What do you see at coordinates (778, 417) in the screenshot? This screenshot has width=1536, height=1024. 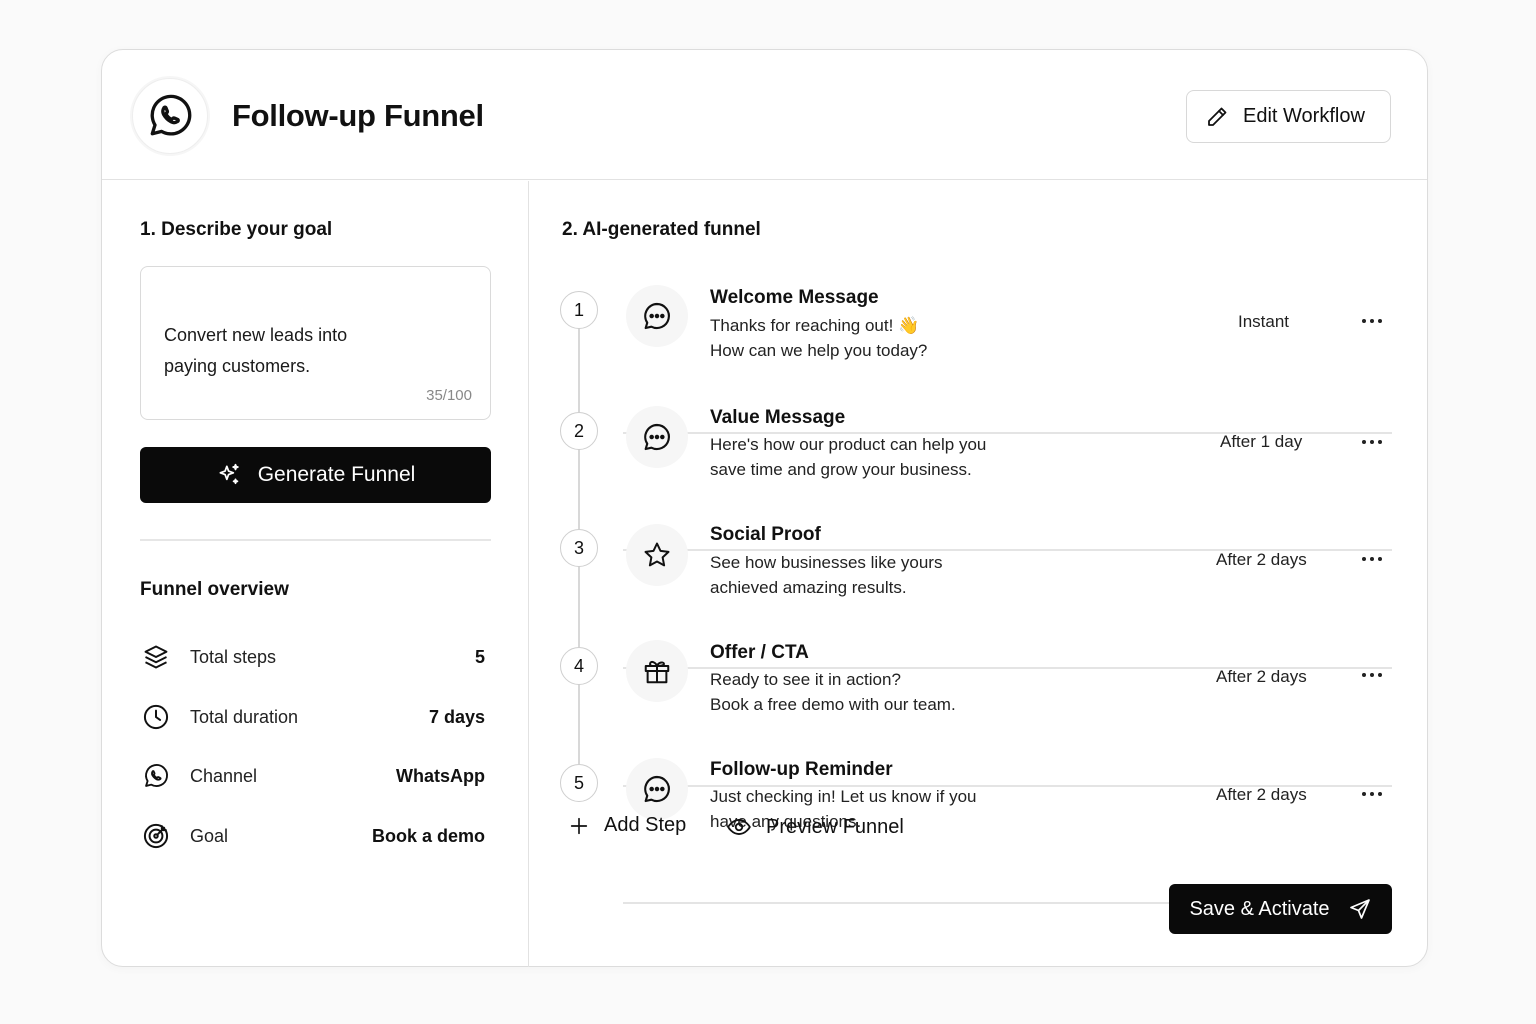 I see `step-title: Value Message` at bounding box center [778, 417].